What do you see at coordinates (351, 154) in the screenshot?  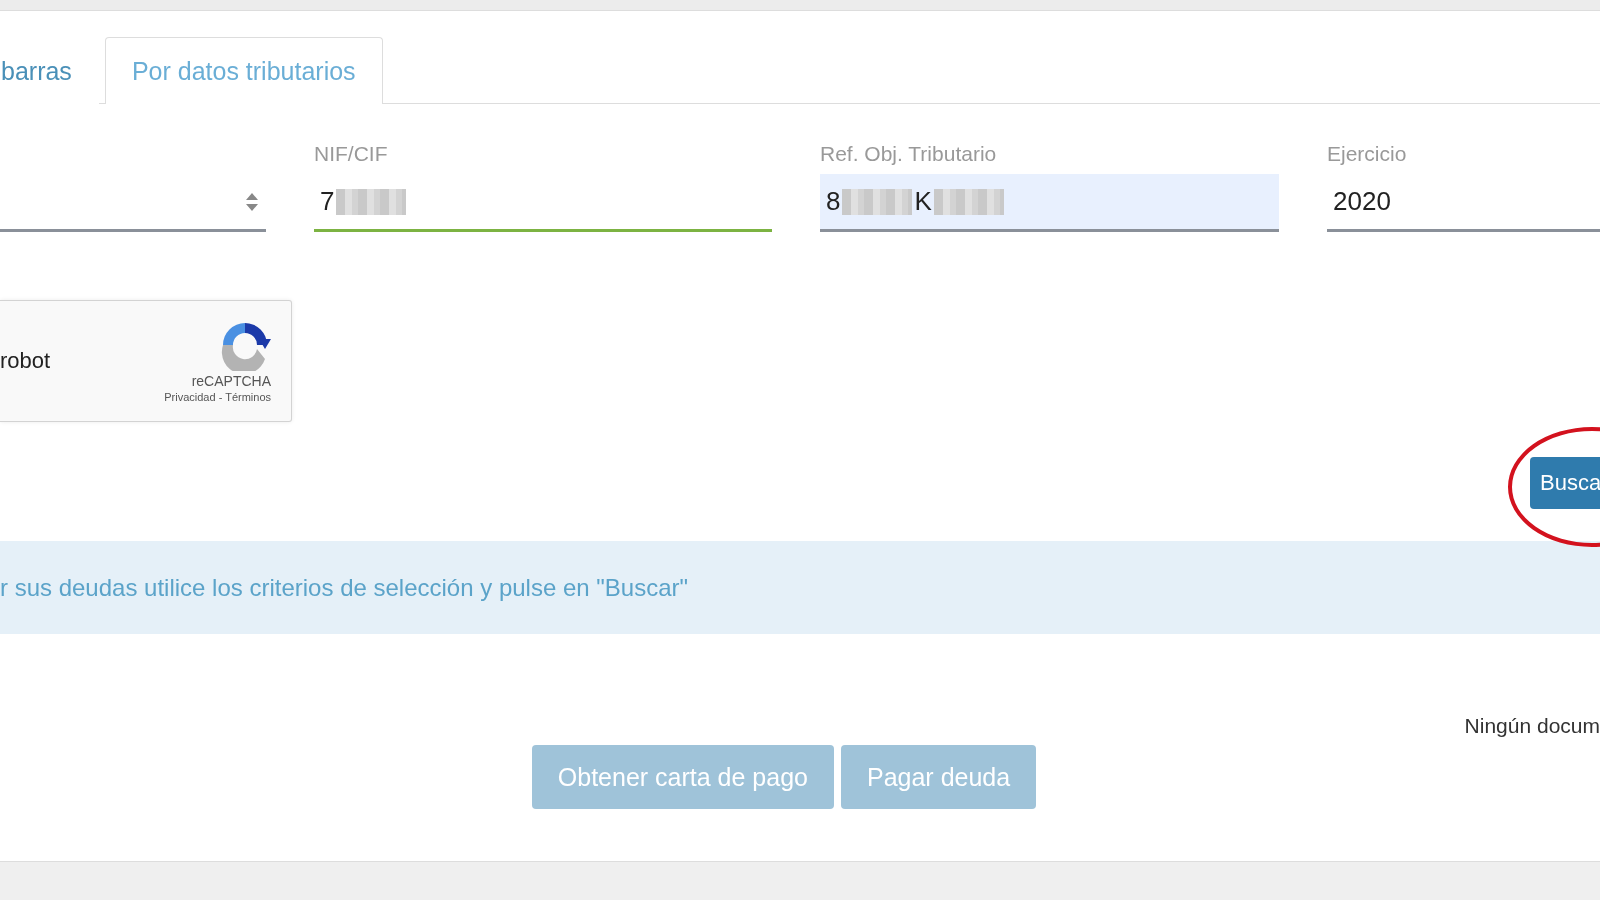 I see `field-label: NIF/CIF` at bounding box center [351, 154].